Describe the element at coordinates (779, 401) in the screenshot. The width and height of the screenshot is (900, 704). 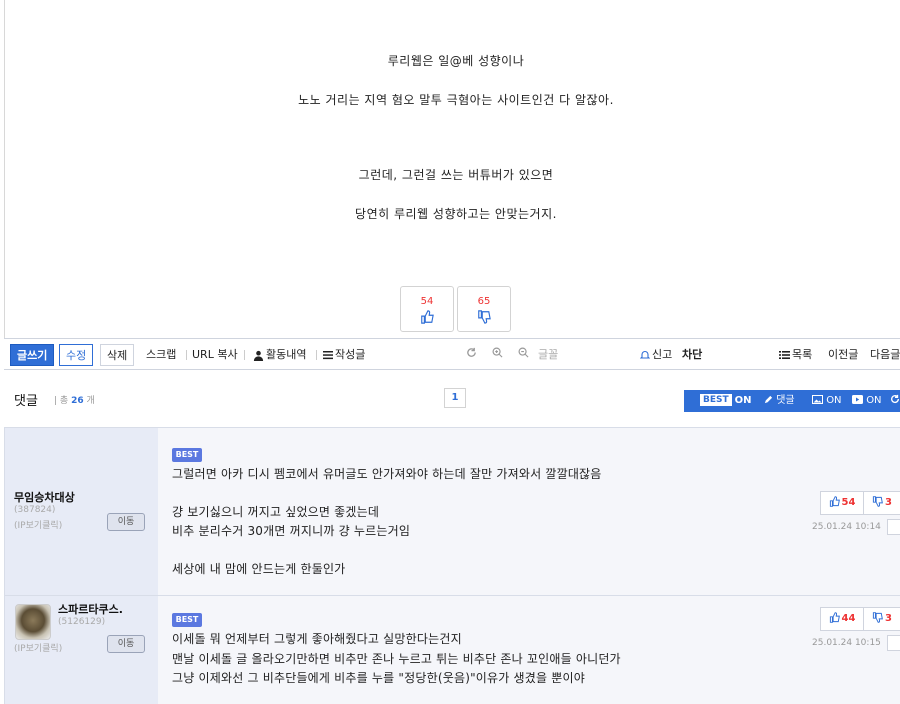
I see `reply-toggle: 댓글` at that location.